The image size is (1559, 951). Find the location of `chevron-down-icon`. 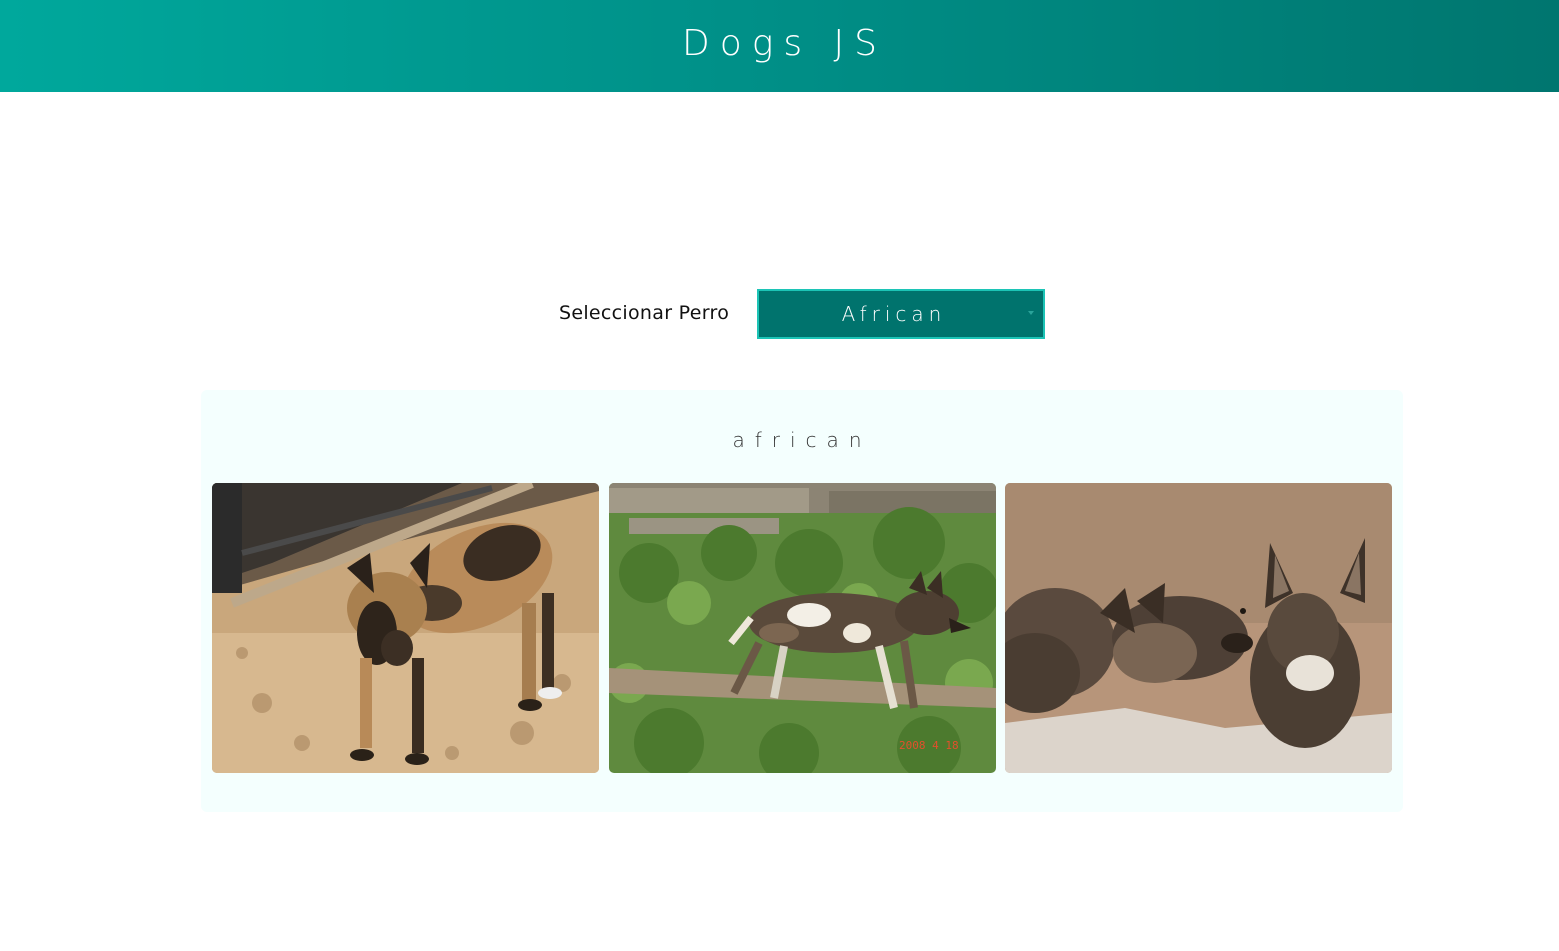

chevron-down-icon is located at coordinates (1031, 313).